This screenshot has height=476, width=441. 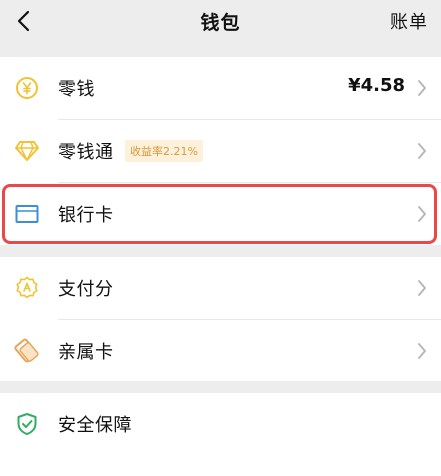 I want to click on bill-button: 账单, so click(x=409, y=21).